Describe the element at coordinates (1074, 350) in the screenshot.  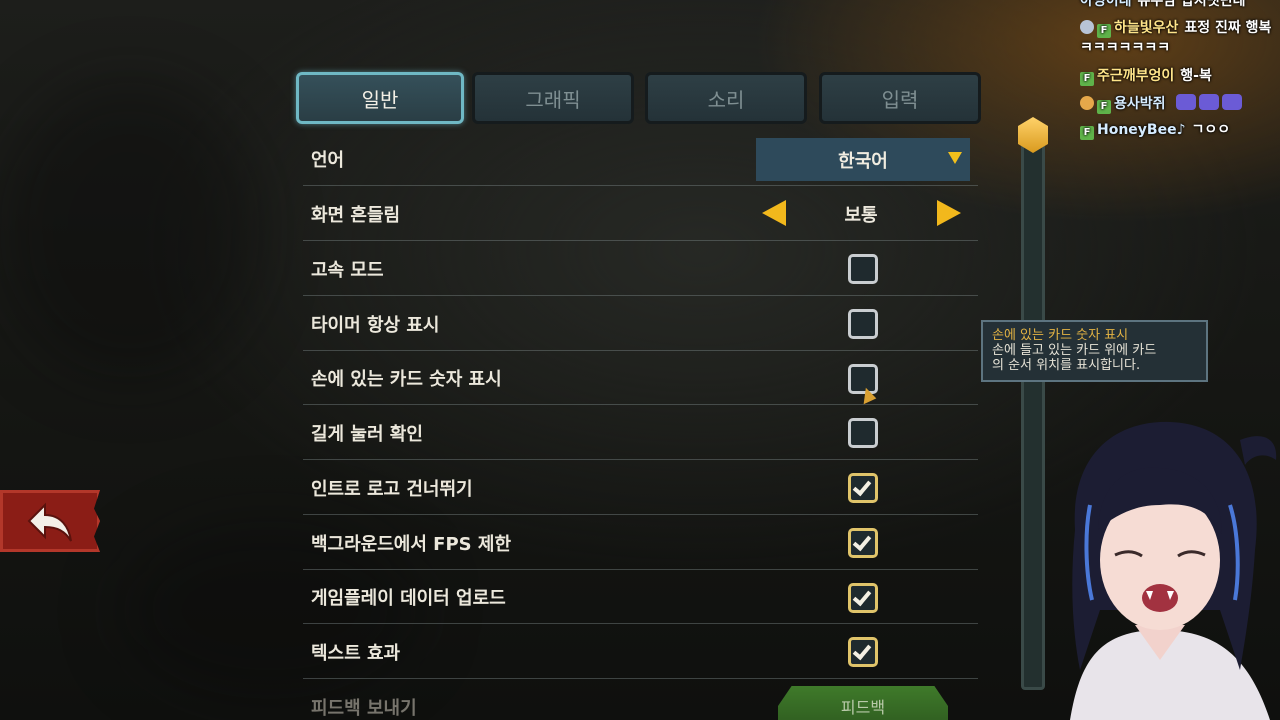
I see `tooltip-body-line: 손에 들고 있는 카드 위에 카드` at that location.